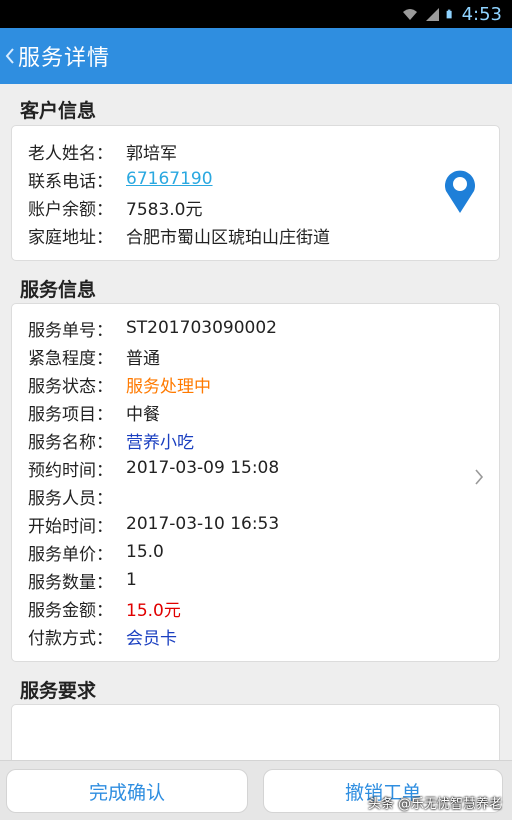  What do you see at coordinates (160, 442) in the screenshot?
I see `service-name-value: 营养小吃` at bounding box center [160, 442].